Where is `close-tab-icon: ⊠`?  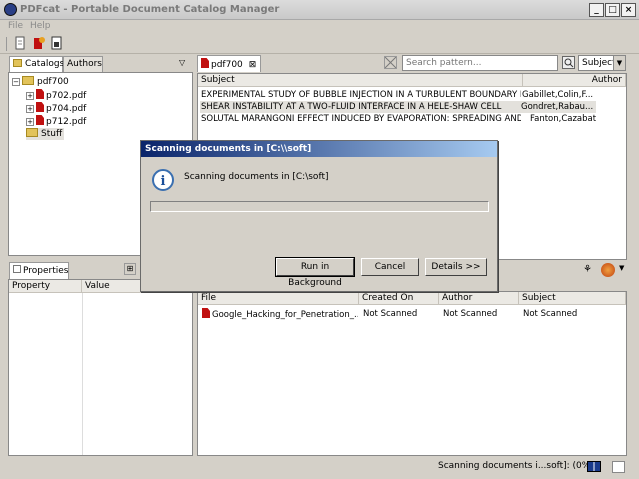 close-tab-icon: ⊠ is located at coordinates (253, 65).